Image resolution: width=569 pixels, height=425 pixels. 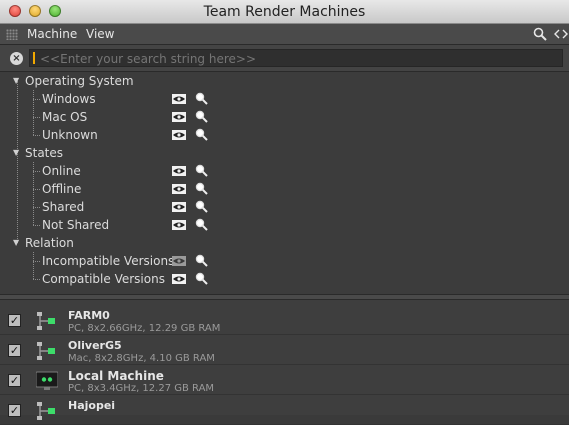 What do you see at coordinates (103, 279) in the screenshot?
I see `filter-item-label: Compatible Versions` at bounding box center [103, 279].